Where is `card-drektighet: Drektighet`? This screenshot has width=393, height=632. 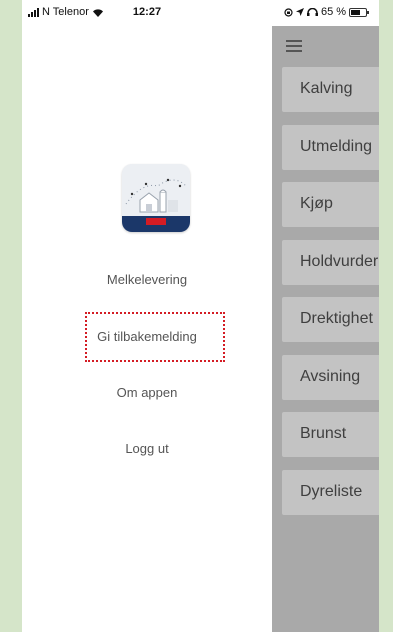 card-drektighet: Drektighet is located at coordinates (330, 319).